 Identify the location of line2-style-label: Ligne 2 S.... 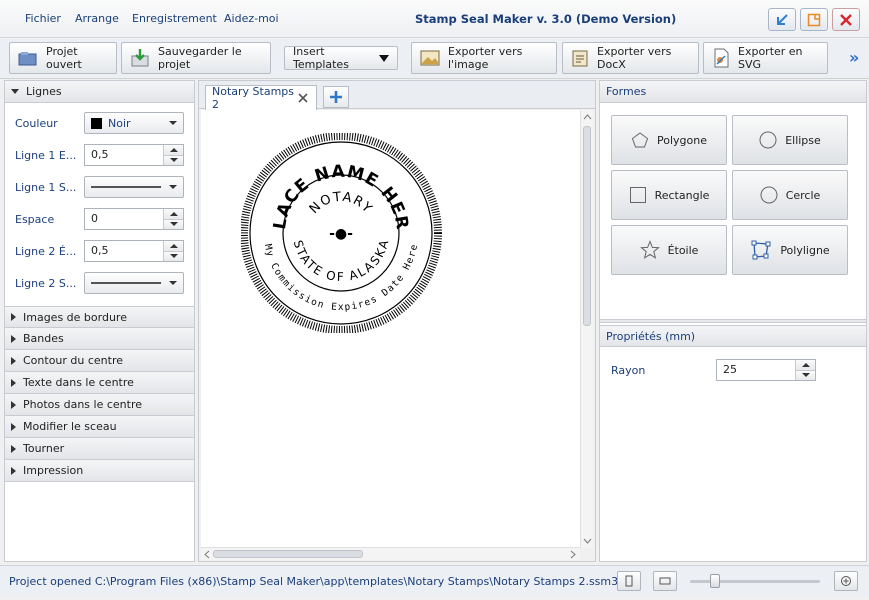
(46, 283).